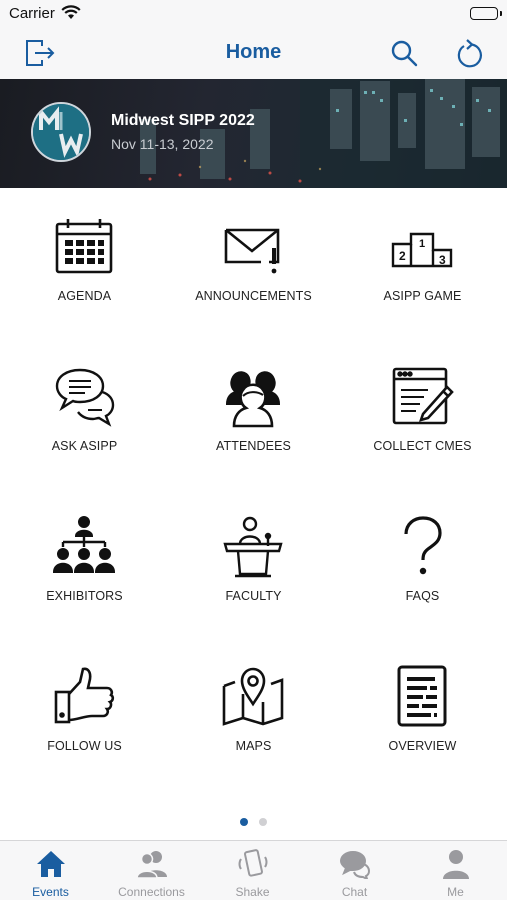 Image resolution: width=507 pixels, height=900 pixels. I want to click on page-dot-active, so click(244, 822).